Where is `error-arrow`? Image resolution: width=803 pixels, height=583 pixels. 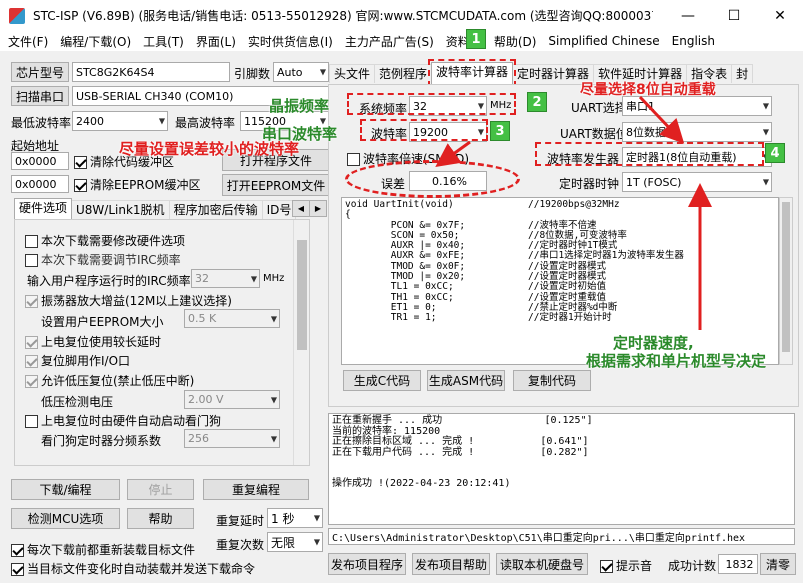
error-arrow is located at coordinates (453, 154).